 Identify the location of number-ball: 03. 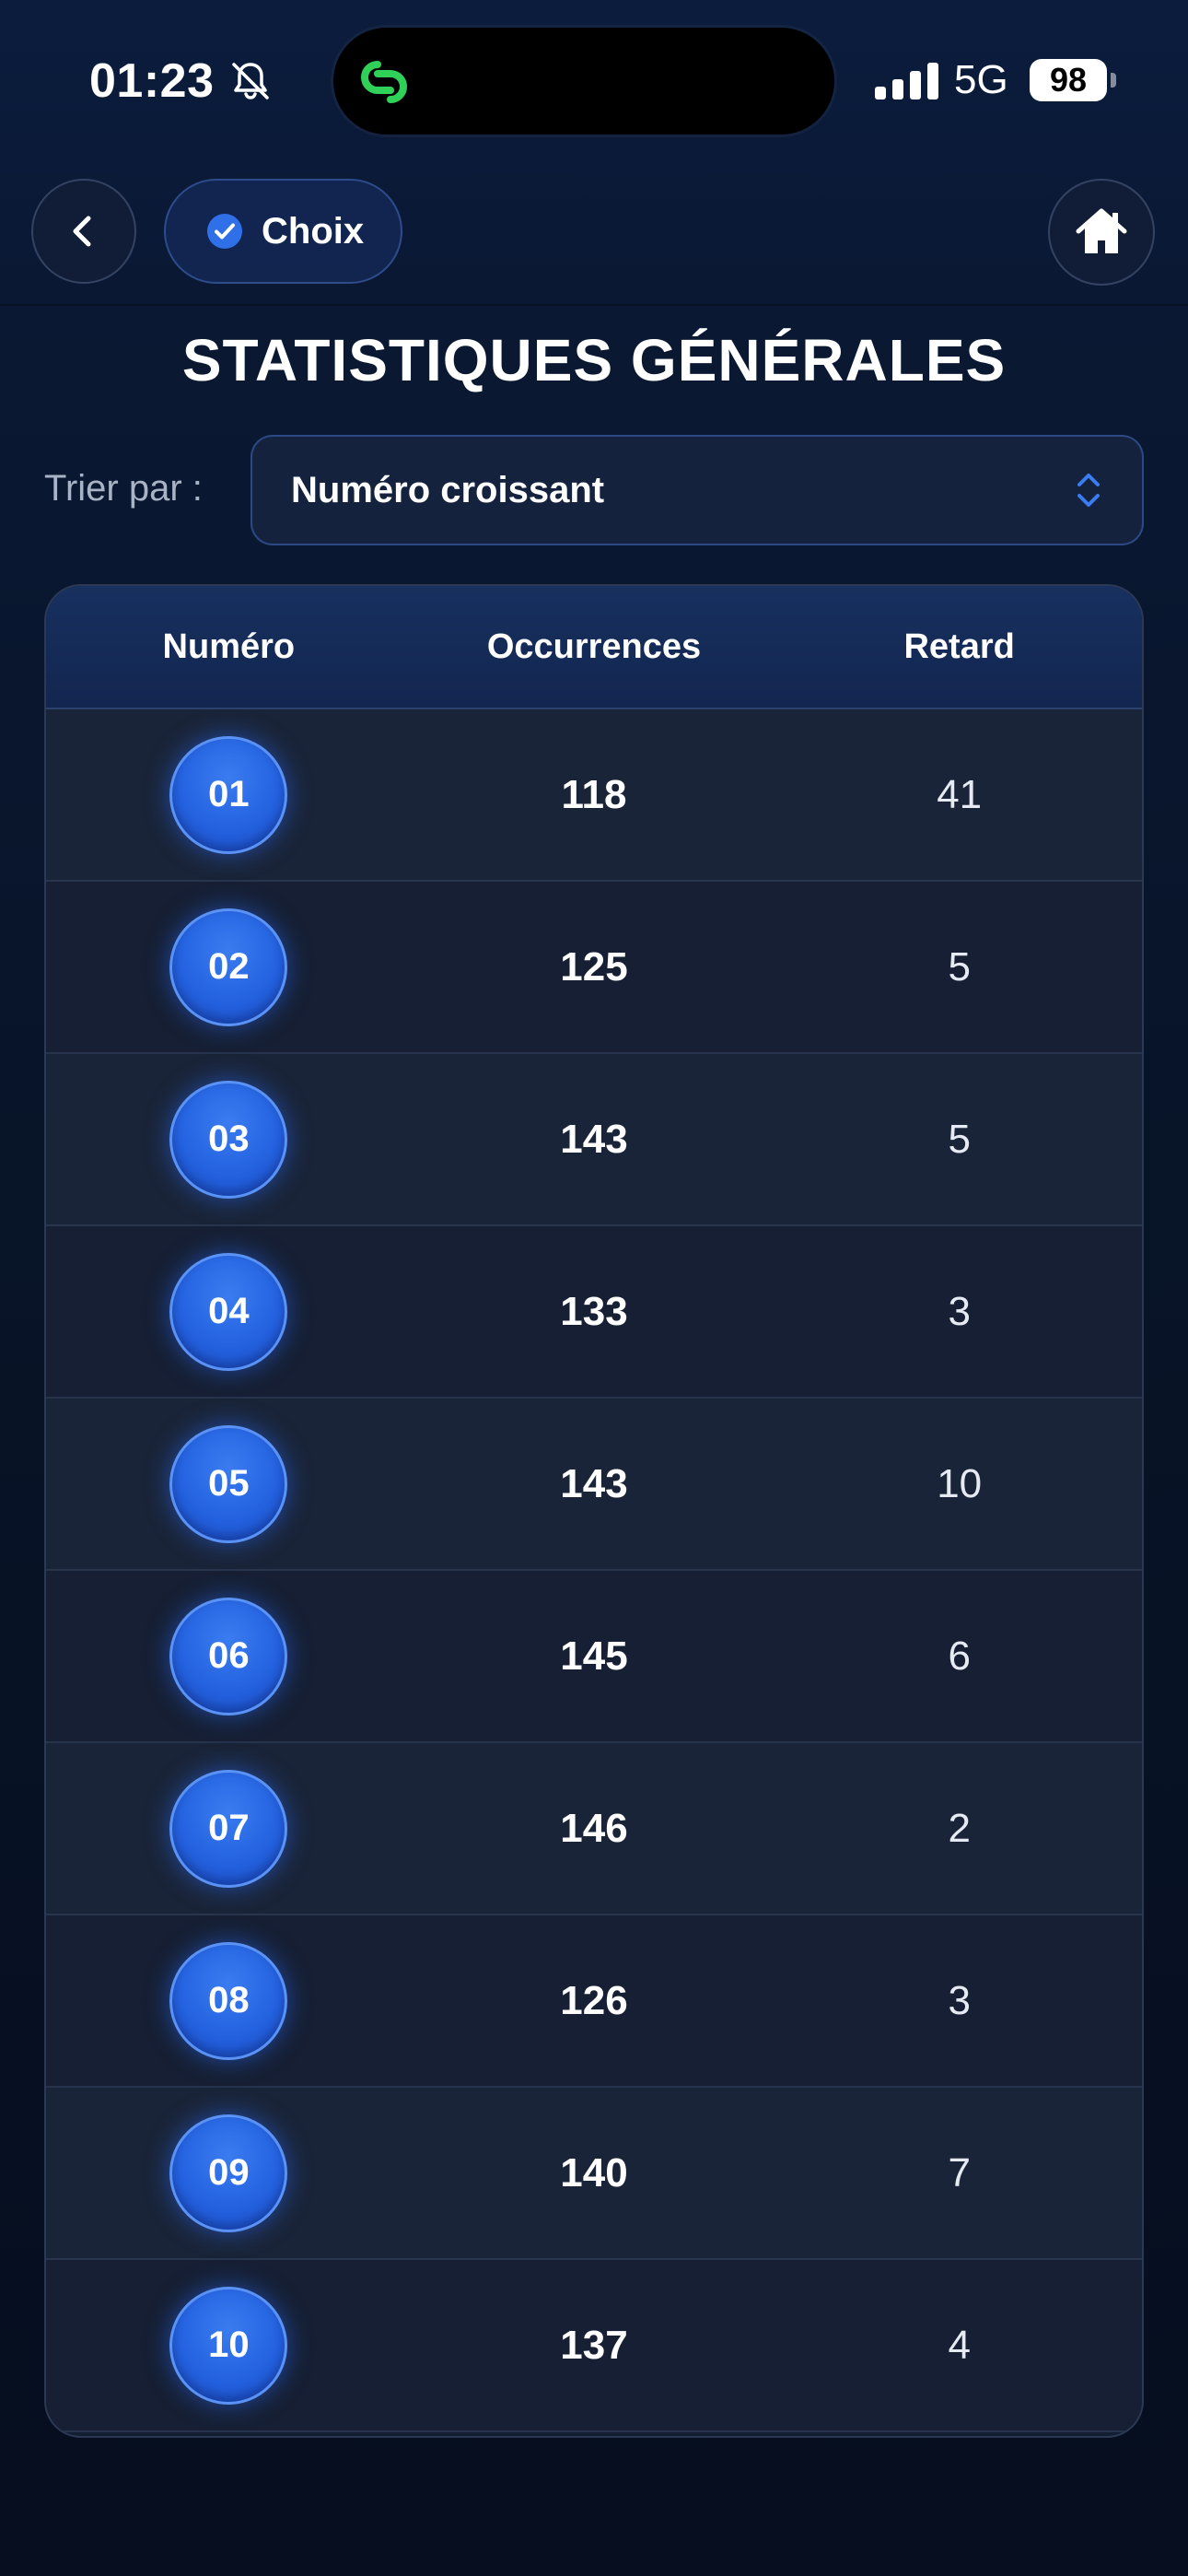
(228, 1139).